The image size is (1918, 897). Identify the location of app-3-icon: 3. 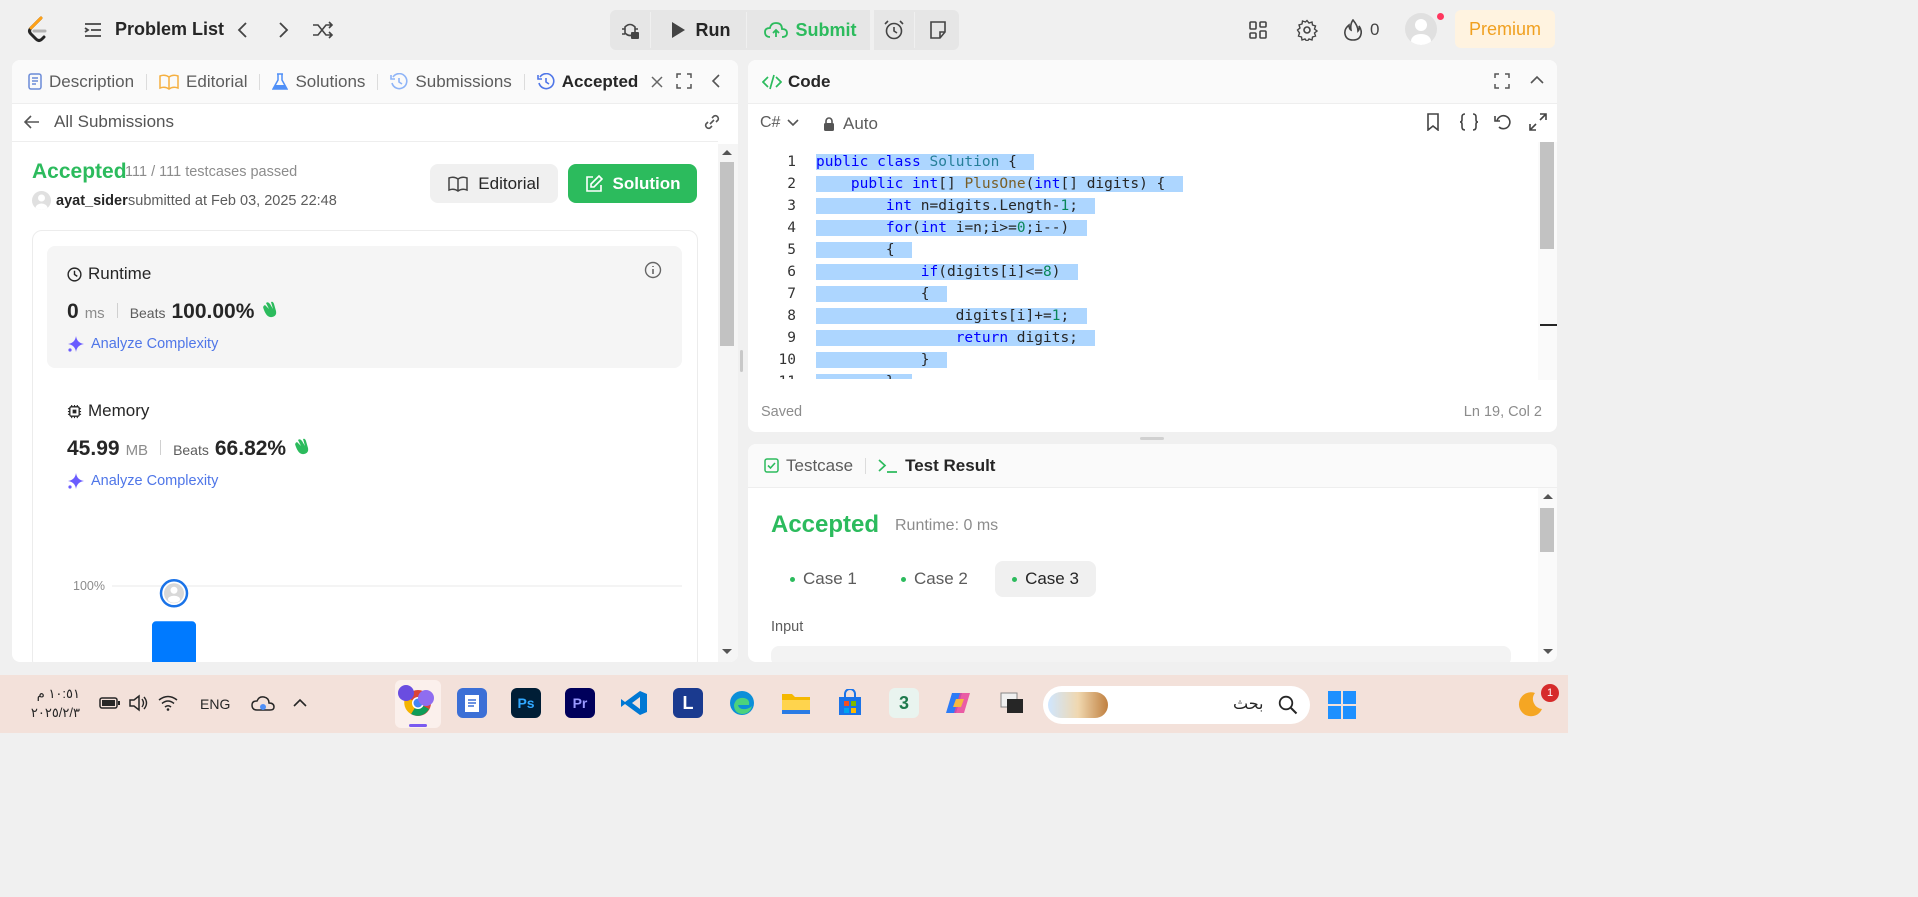
(904, 703).